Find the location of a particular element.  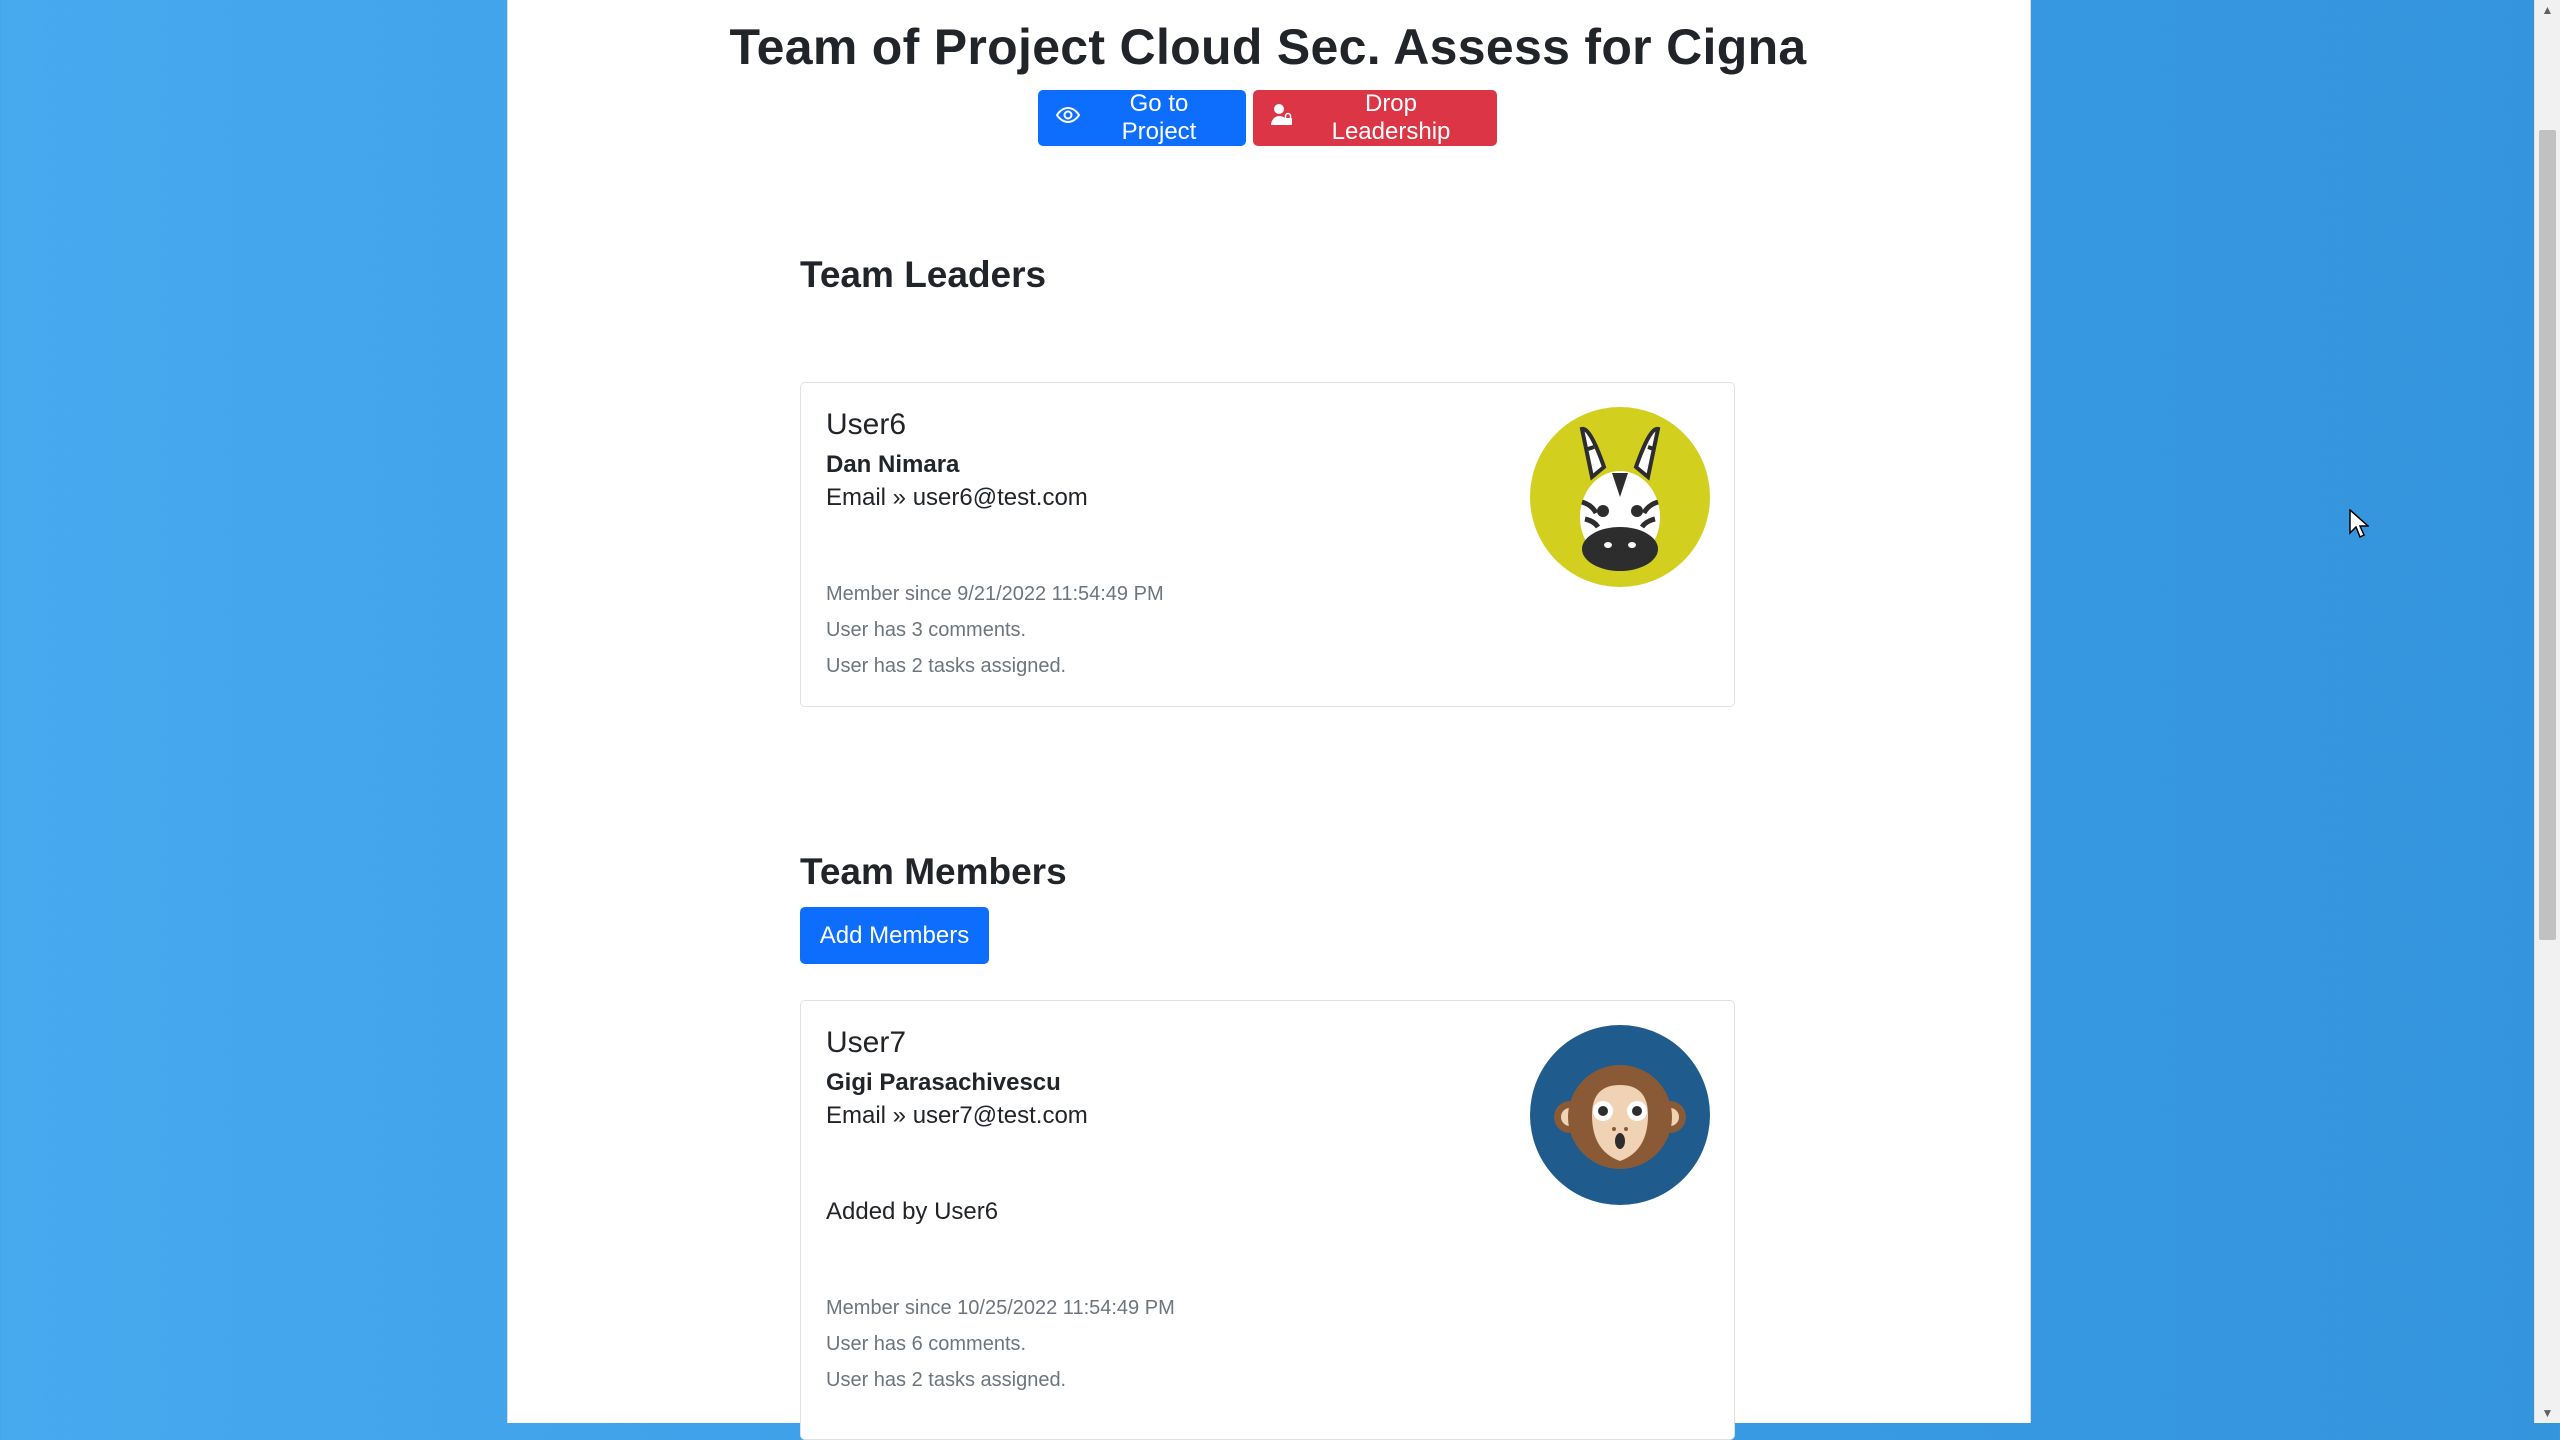

eye-icon is located at coordinates (1068, 118).